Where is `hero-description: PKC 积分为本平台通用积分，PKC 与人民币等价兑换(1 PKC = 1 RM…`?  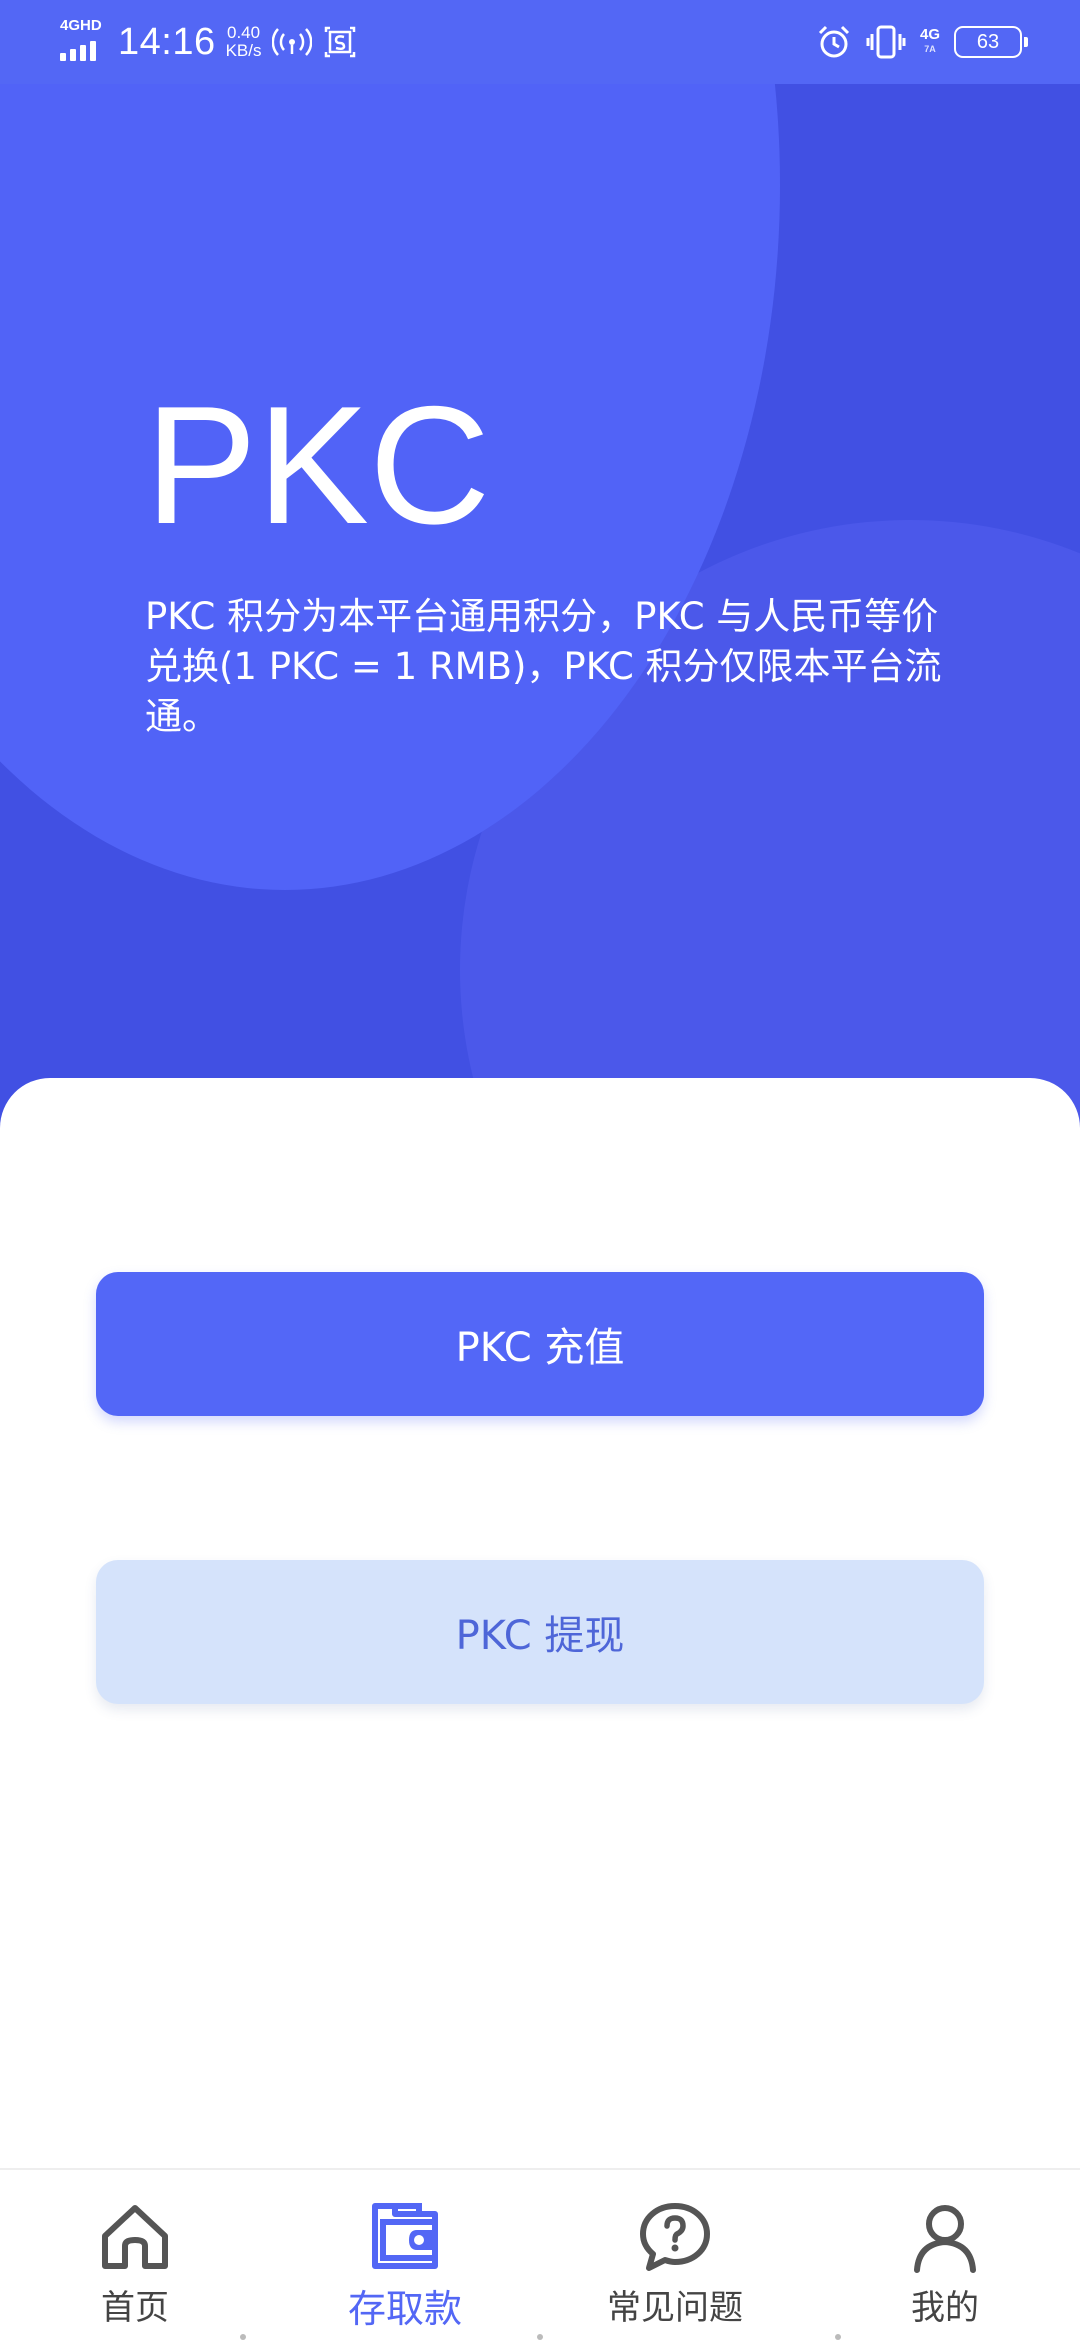 hero-description: PKC 积分为本平台通用积分，PKC 与人民币等价兑换(1 PKC = 1 RM… is located at coordinates (543, 666).